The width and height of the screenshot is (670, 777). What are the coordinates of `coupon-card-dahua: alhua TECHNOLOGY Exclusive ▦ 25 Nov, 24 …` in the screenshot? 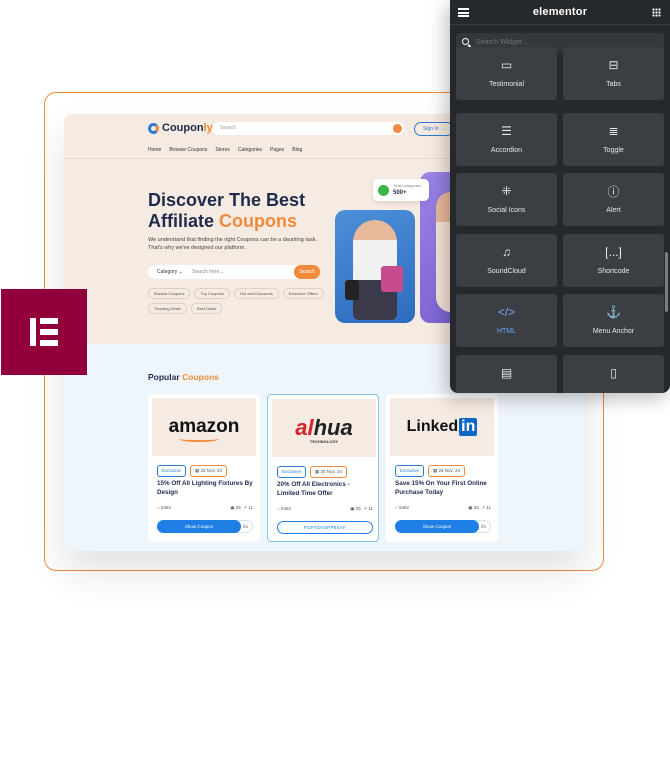 It's located at (323, 468).